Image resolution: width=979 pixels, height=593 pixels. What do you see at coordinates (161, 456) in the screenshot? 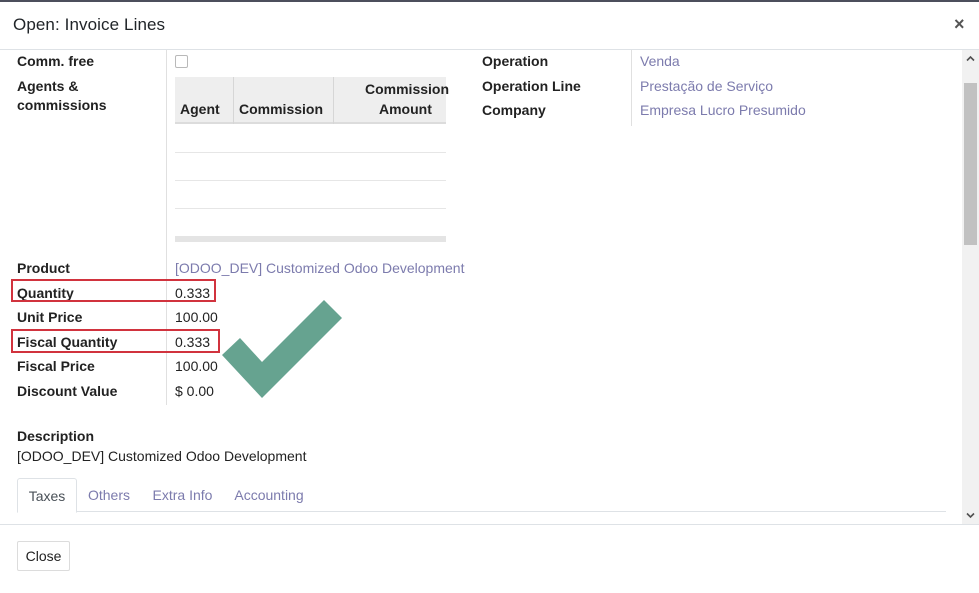
I see `description-value: [ODOO_DEV] Customized Odoo Development` at bounding box center [161, 456].